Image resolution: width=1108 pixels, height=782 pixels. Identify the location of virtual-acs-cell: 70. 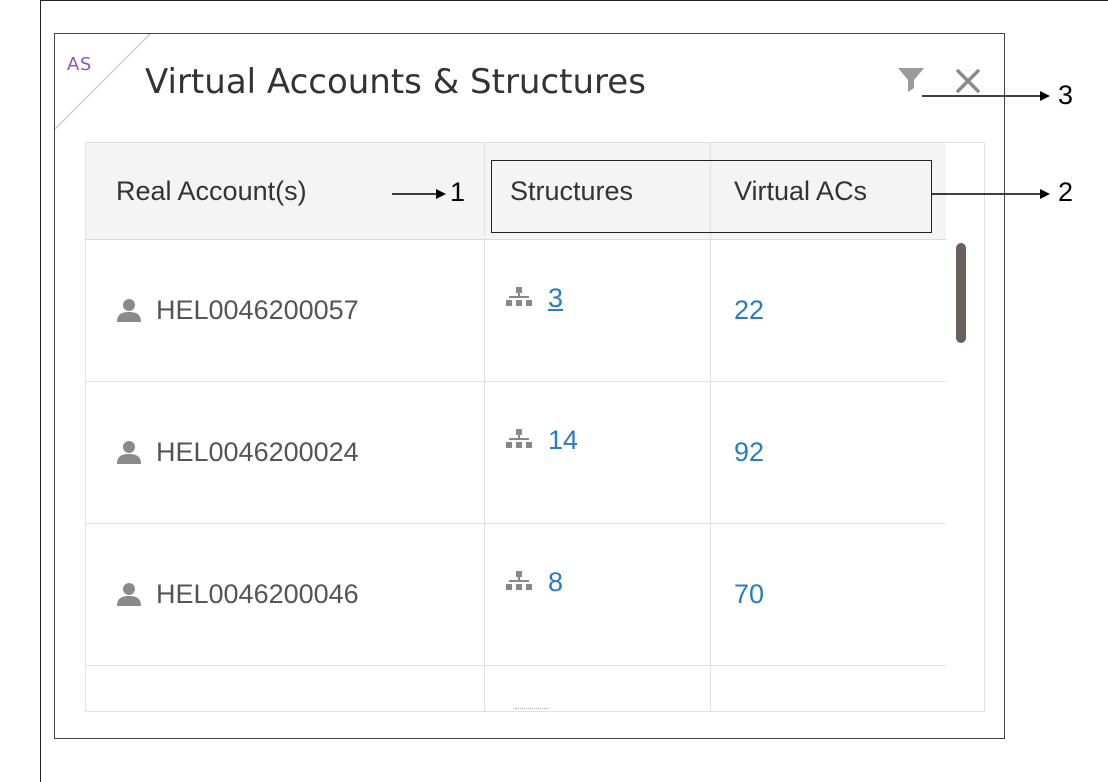
(749, 594).